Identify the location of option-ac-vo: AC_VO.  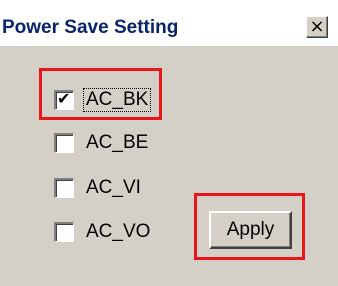
(129, 234).